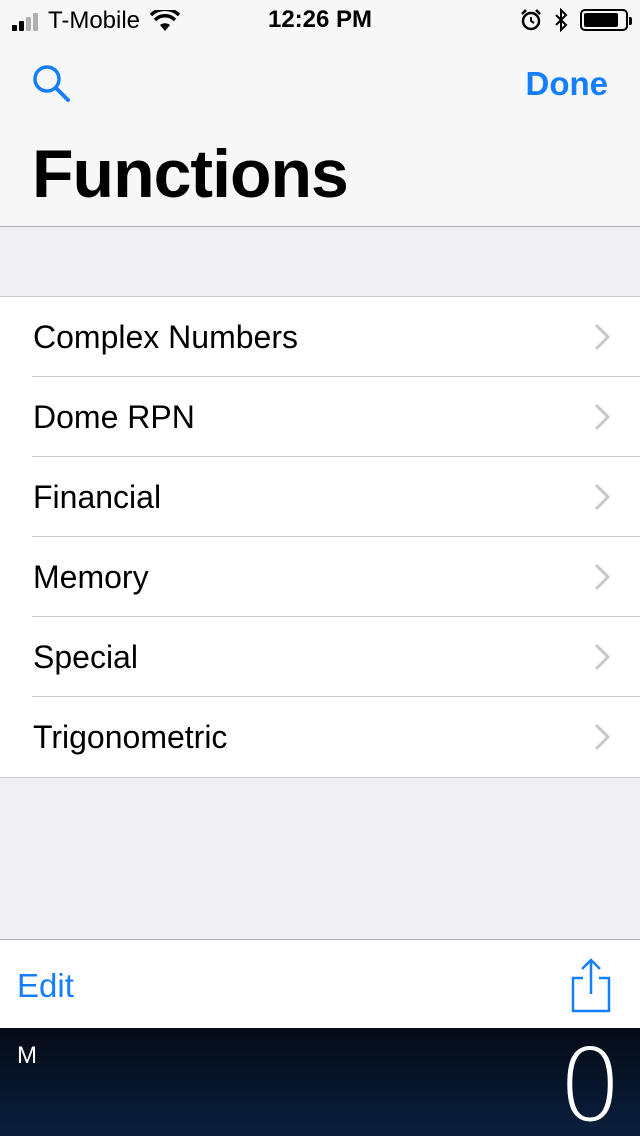 This screenshot has width=640, height=1136. What do you see at coordinates (561, 20) in the screenshot?
I see `bluetooth-icon` at bounding box center [561, 20].